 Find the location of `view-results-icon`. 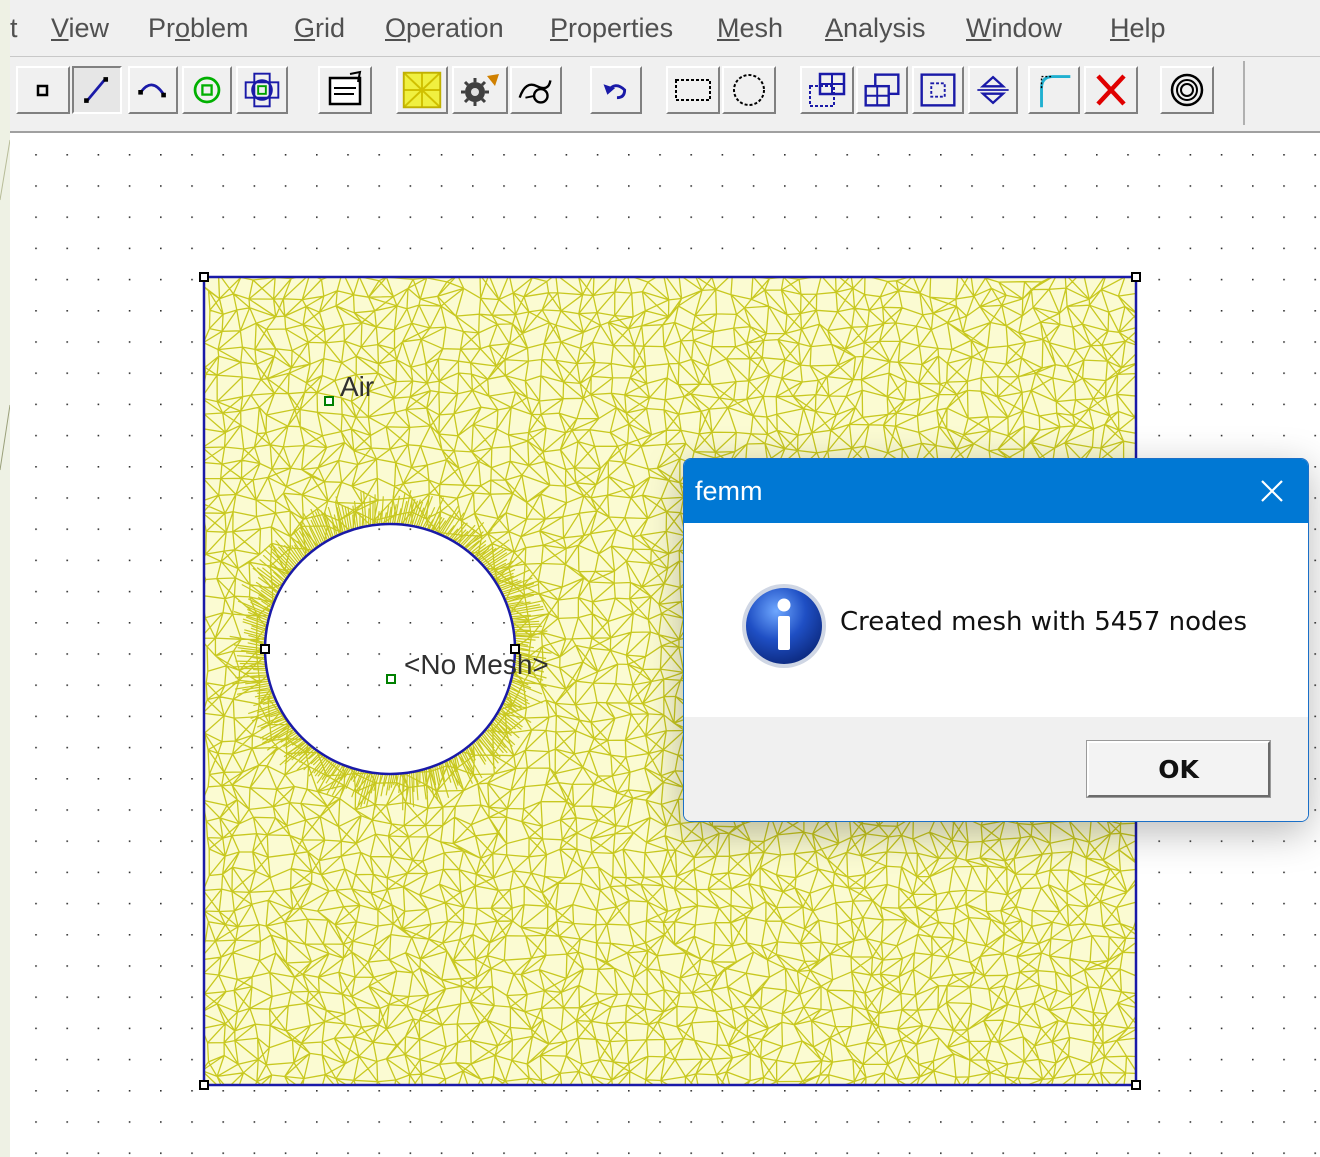

view-results-icon is located at coordinates (535, 92).